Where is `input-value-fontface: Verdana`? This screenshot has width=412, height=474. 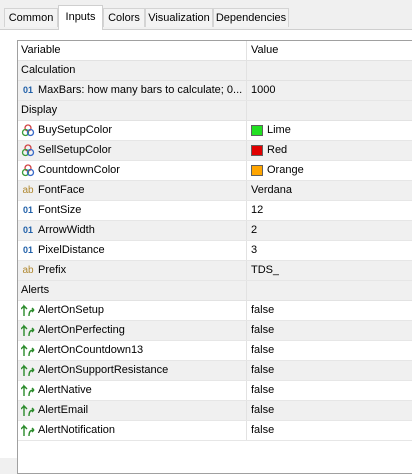
input-value-fontface: Verdana is located at coordinates (329, 190).